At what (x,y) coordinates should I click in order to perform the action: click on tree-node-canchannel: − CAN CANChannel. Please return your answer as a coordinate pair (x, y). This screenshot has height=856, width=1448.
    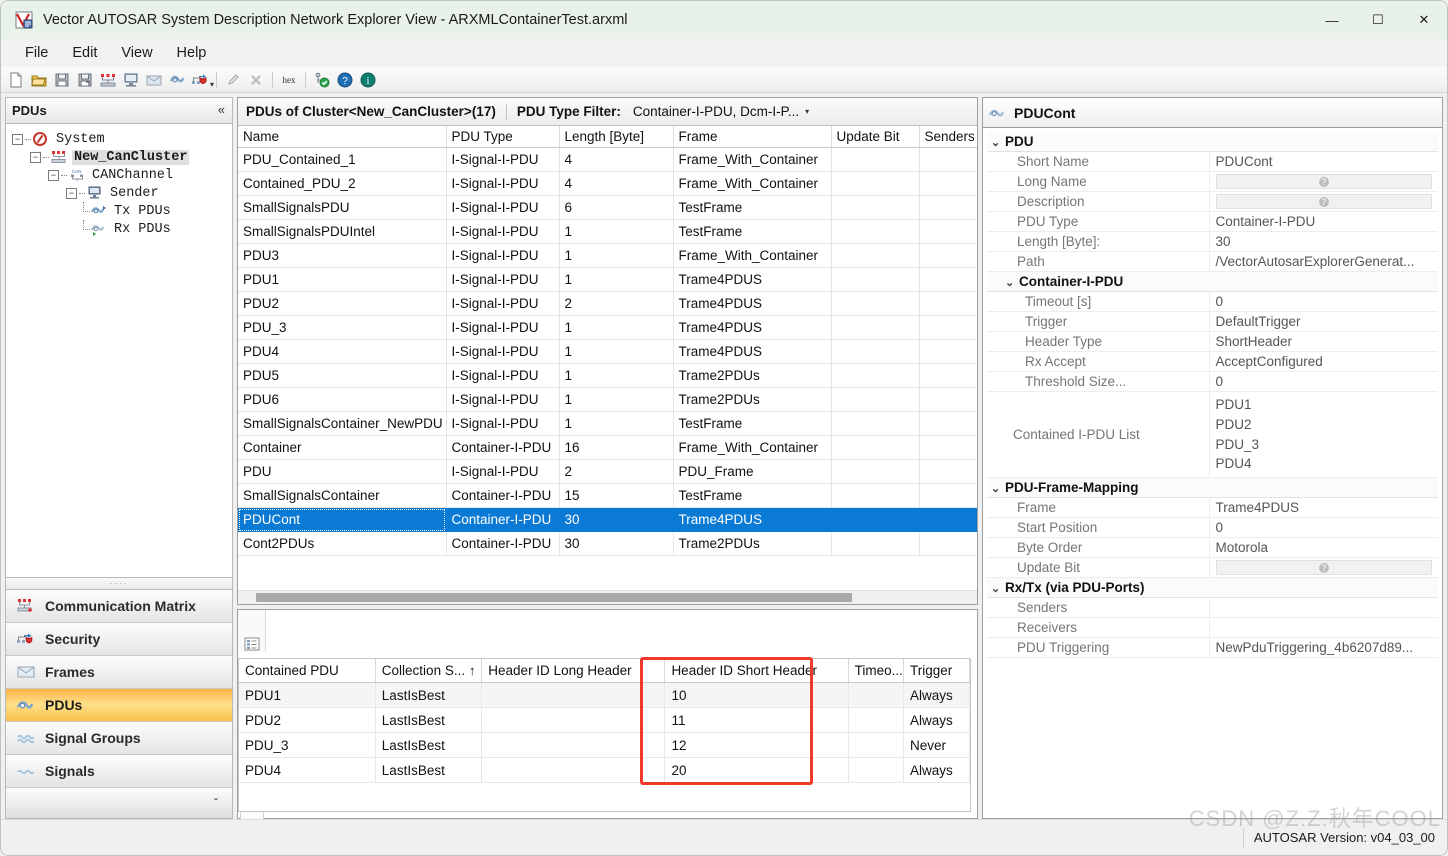
    Looking at the image, I should click on (121, 175).